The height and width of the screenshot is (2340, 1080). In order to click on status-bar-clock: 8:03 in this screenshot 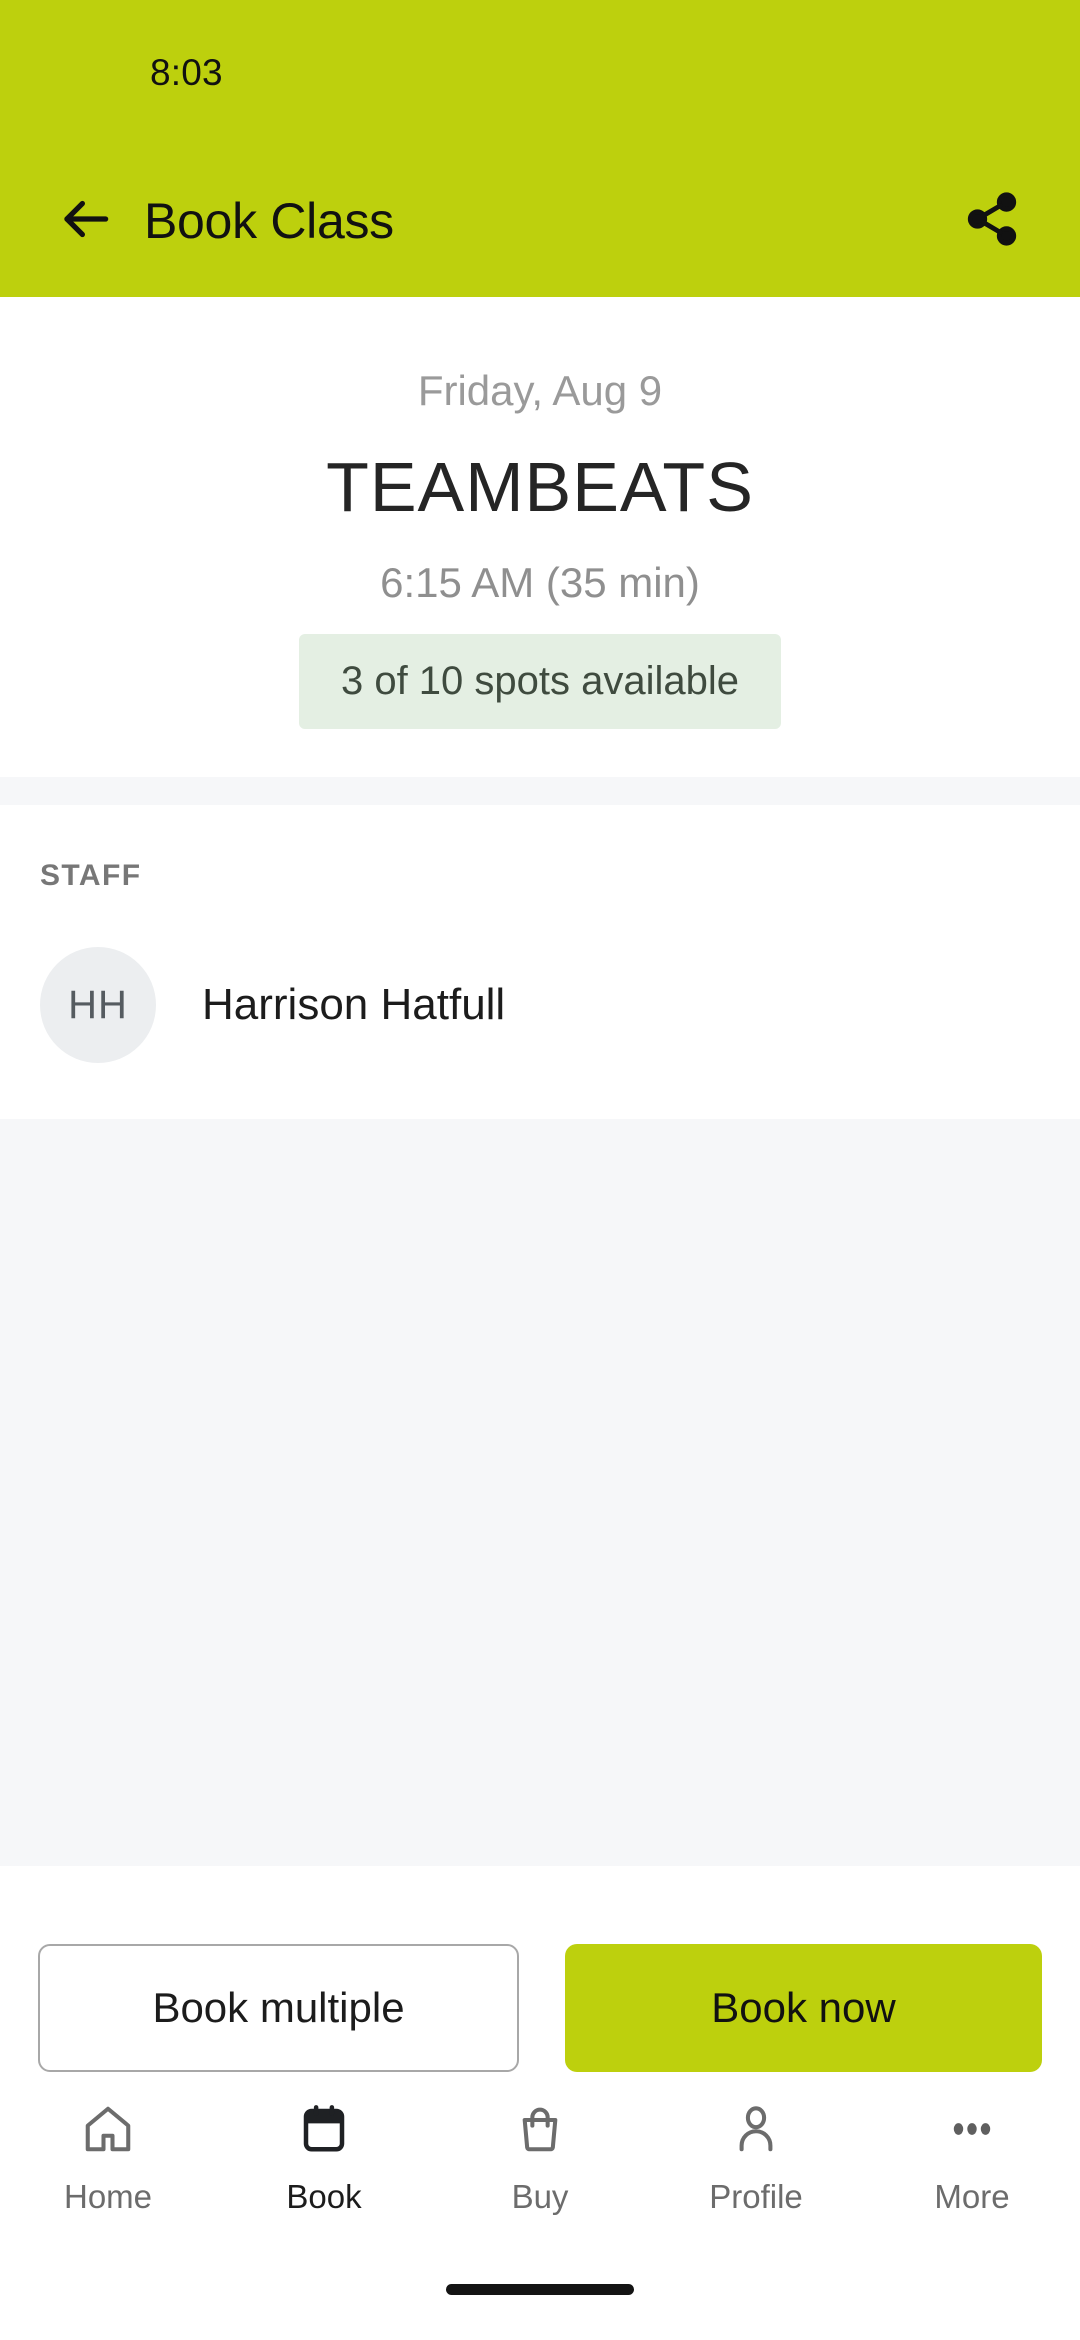, I will do `click(186, 72)`.